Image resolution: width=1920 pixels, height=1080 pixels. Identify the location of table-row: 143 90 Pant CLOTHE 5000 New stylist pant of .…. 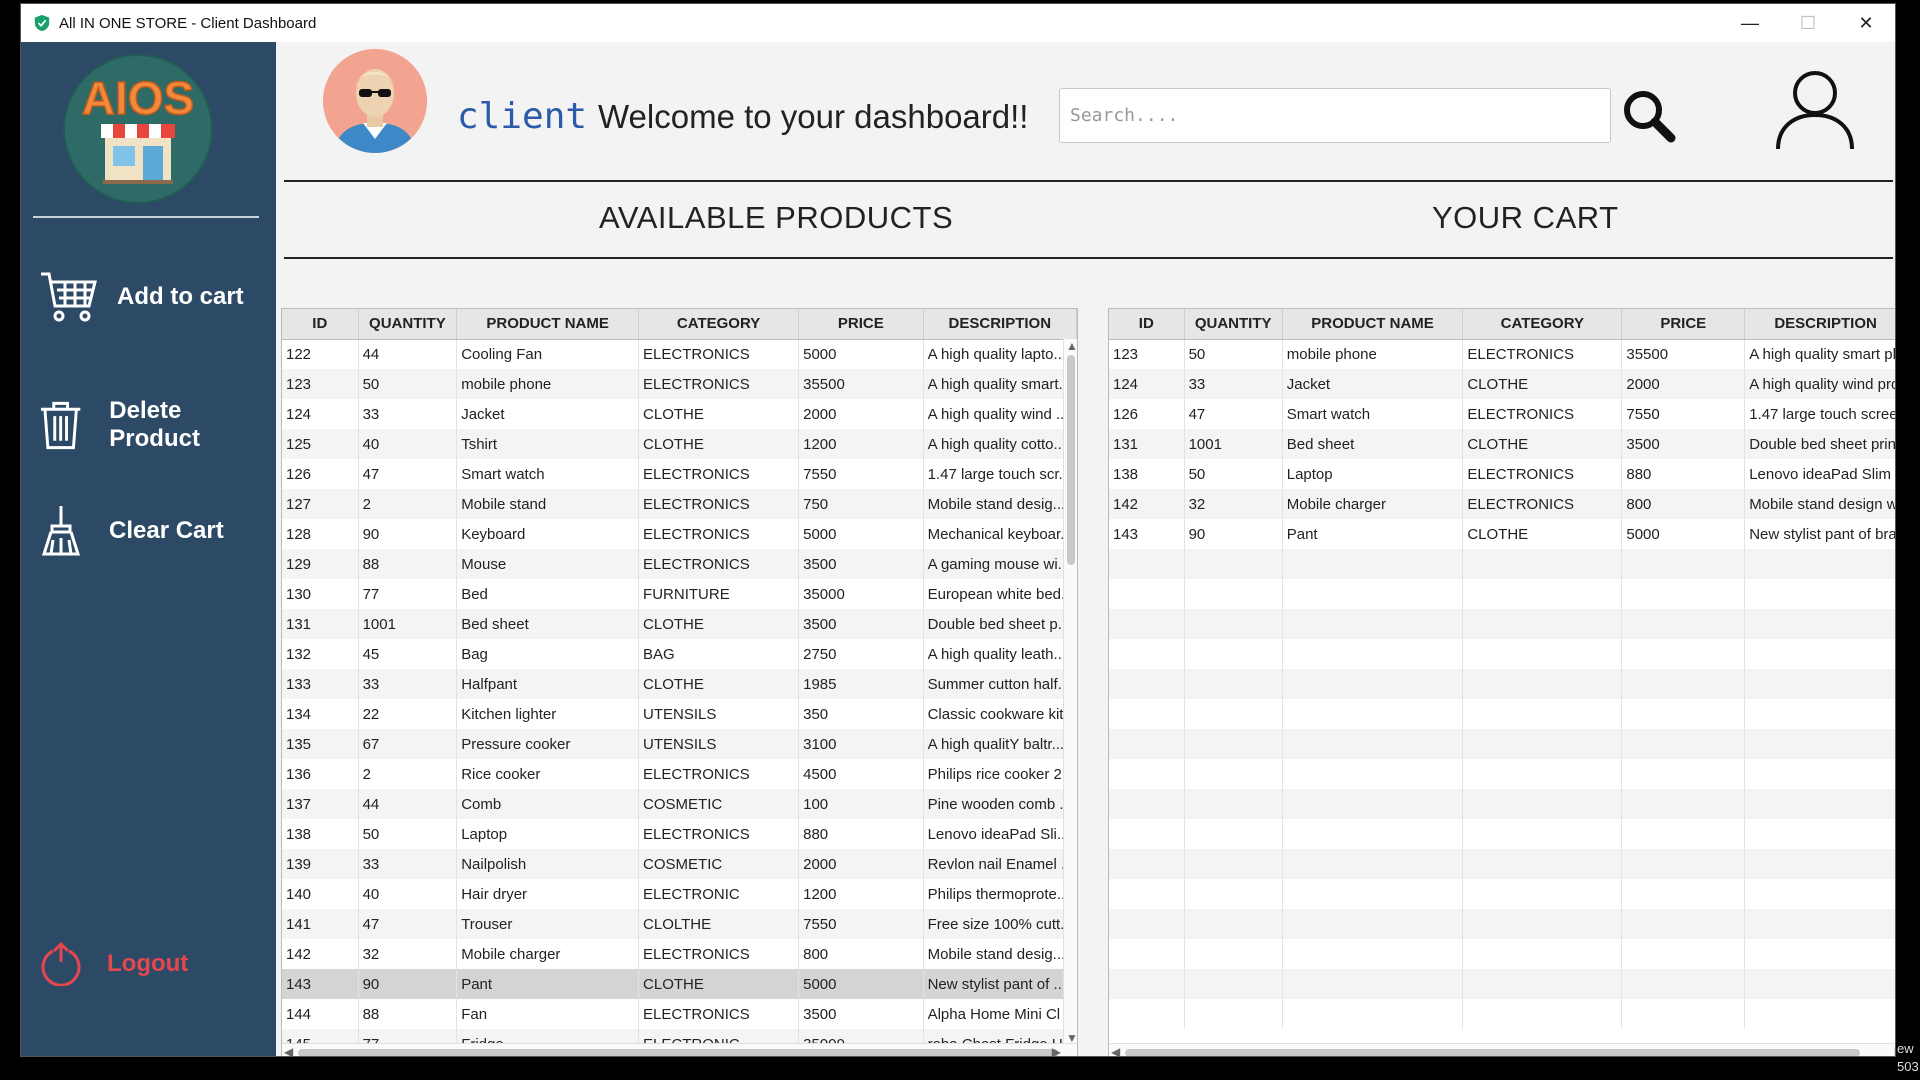
(679, 984).